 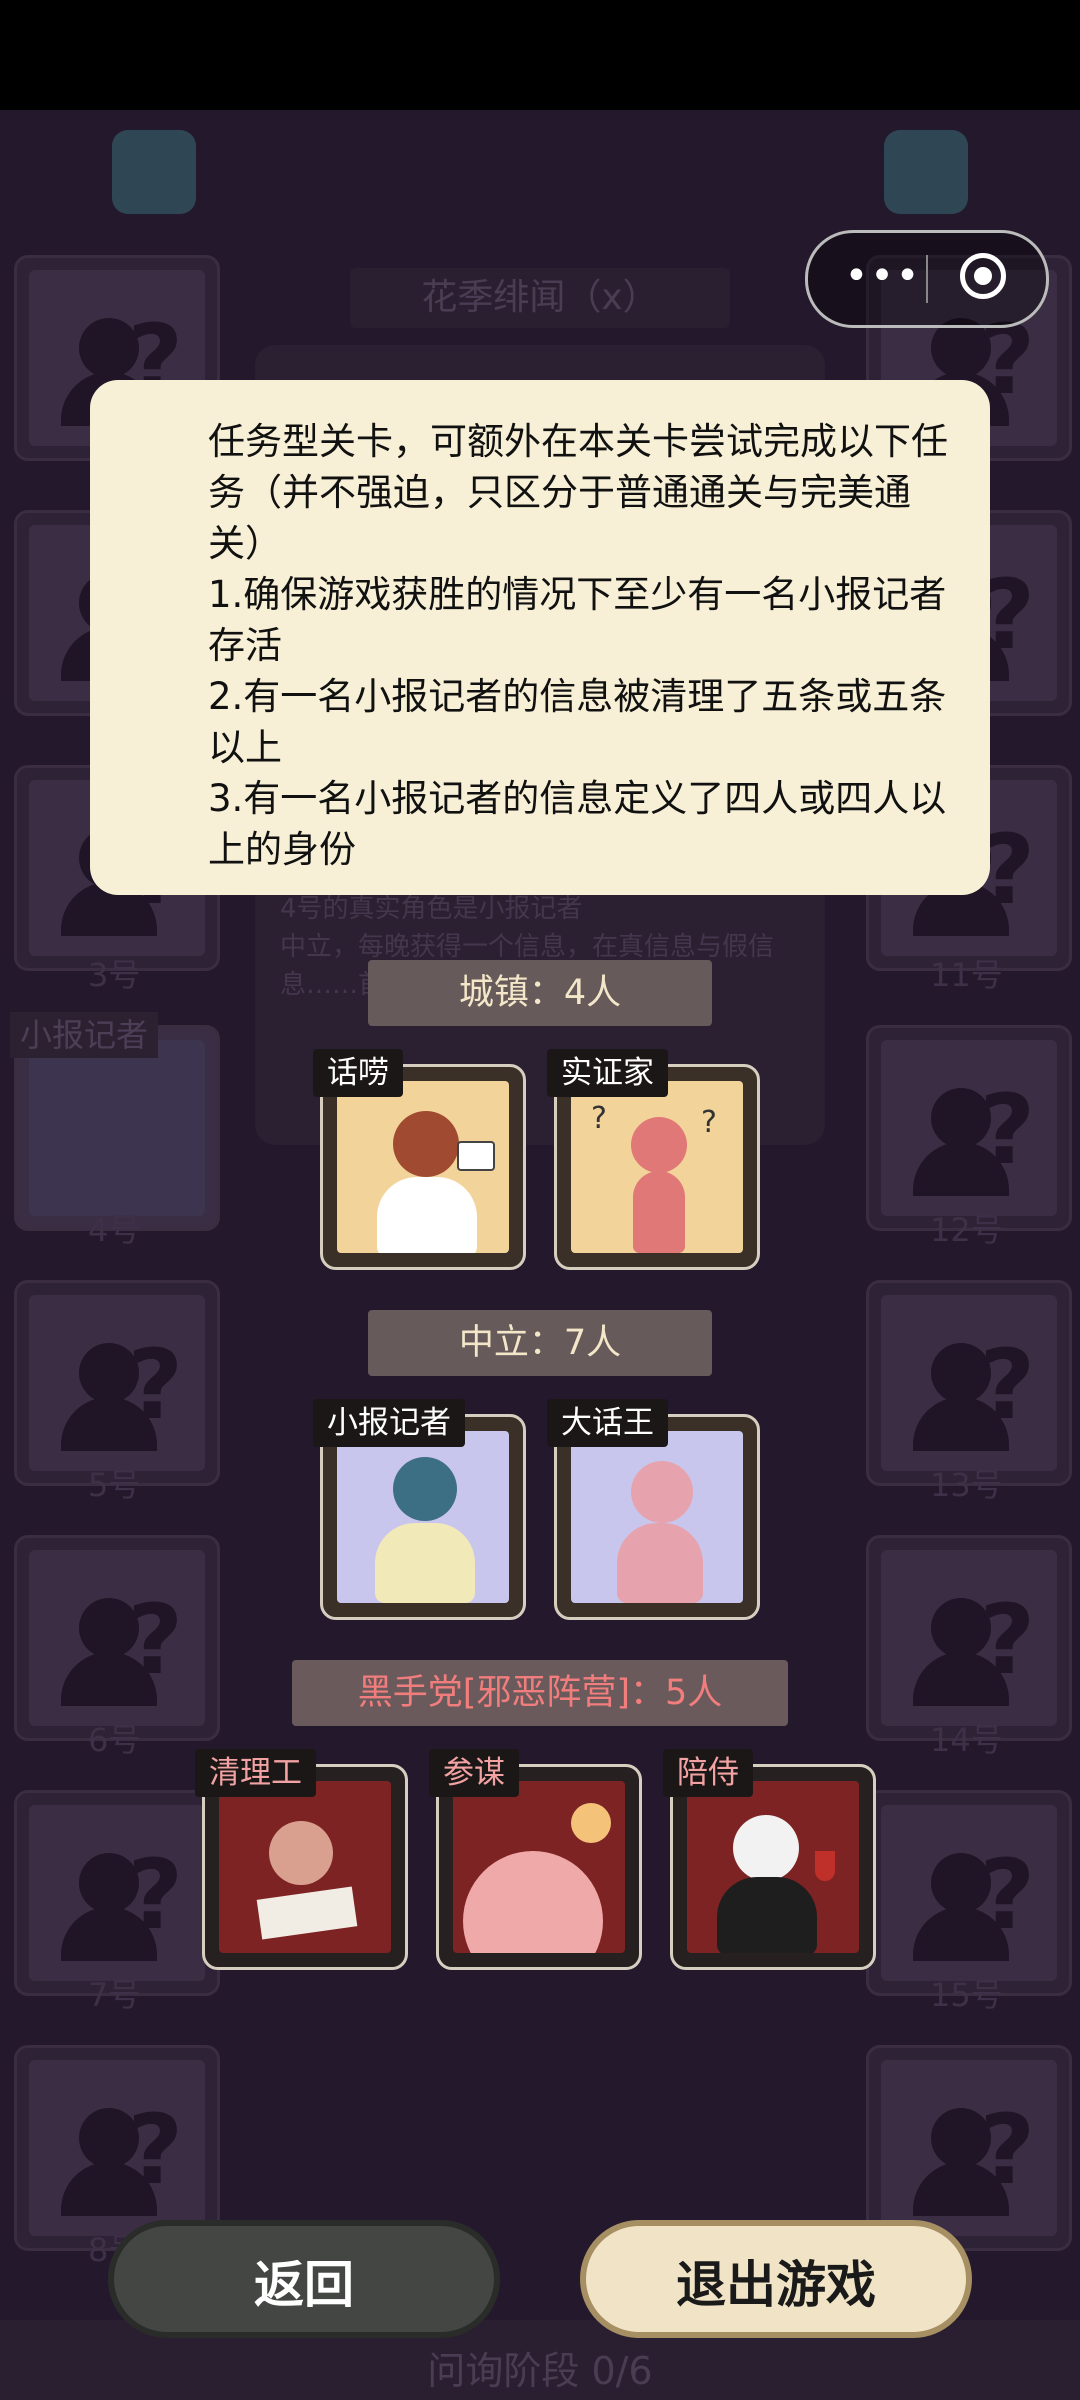 What do you see at coordinates (540, 2371) in the screenshot?
I see `phase-label: 问询阶段 0/6` at bounding box center [540, 2371].